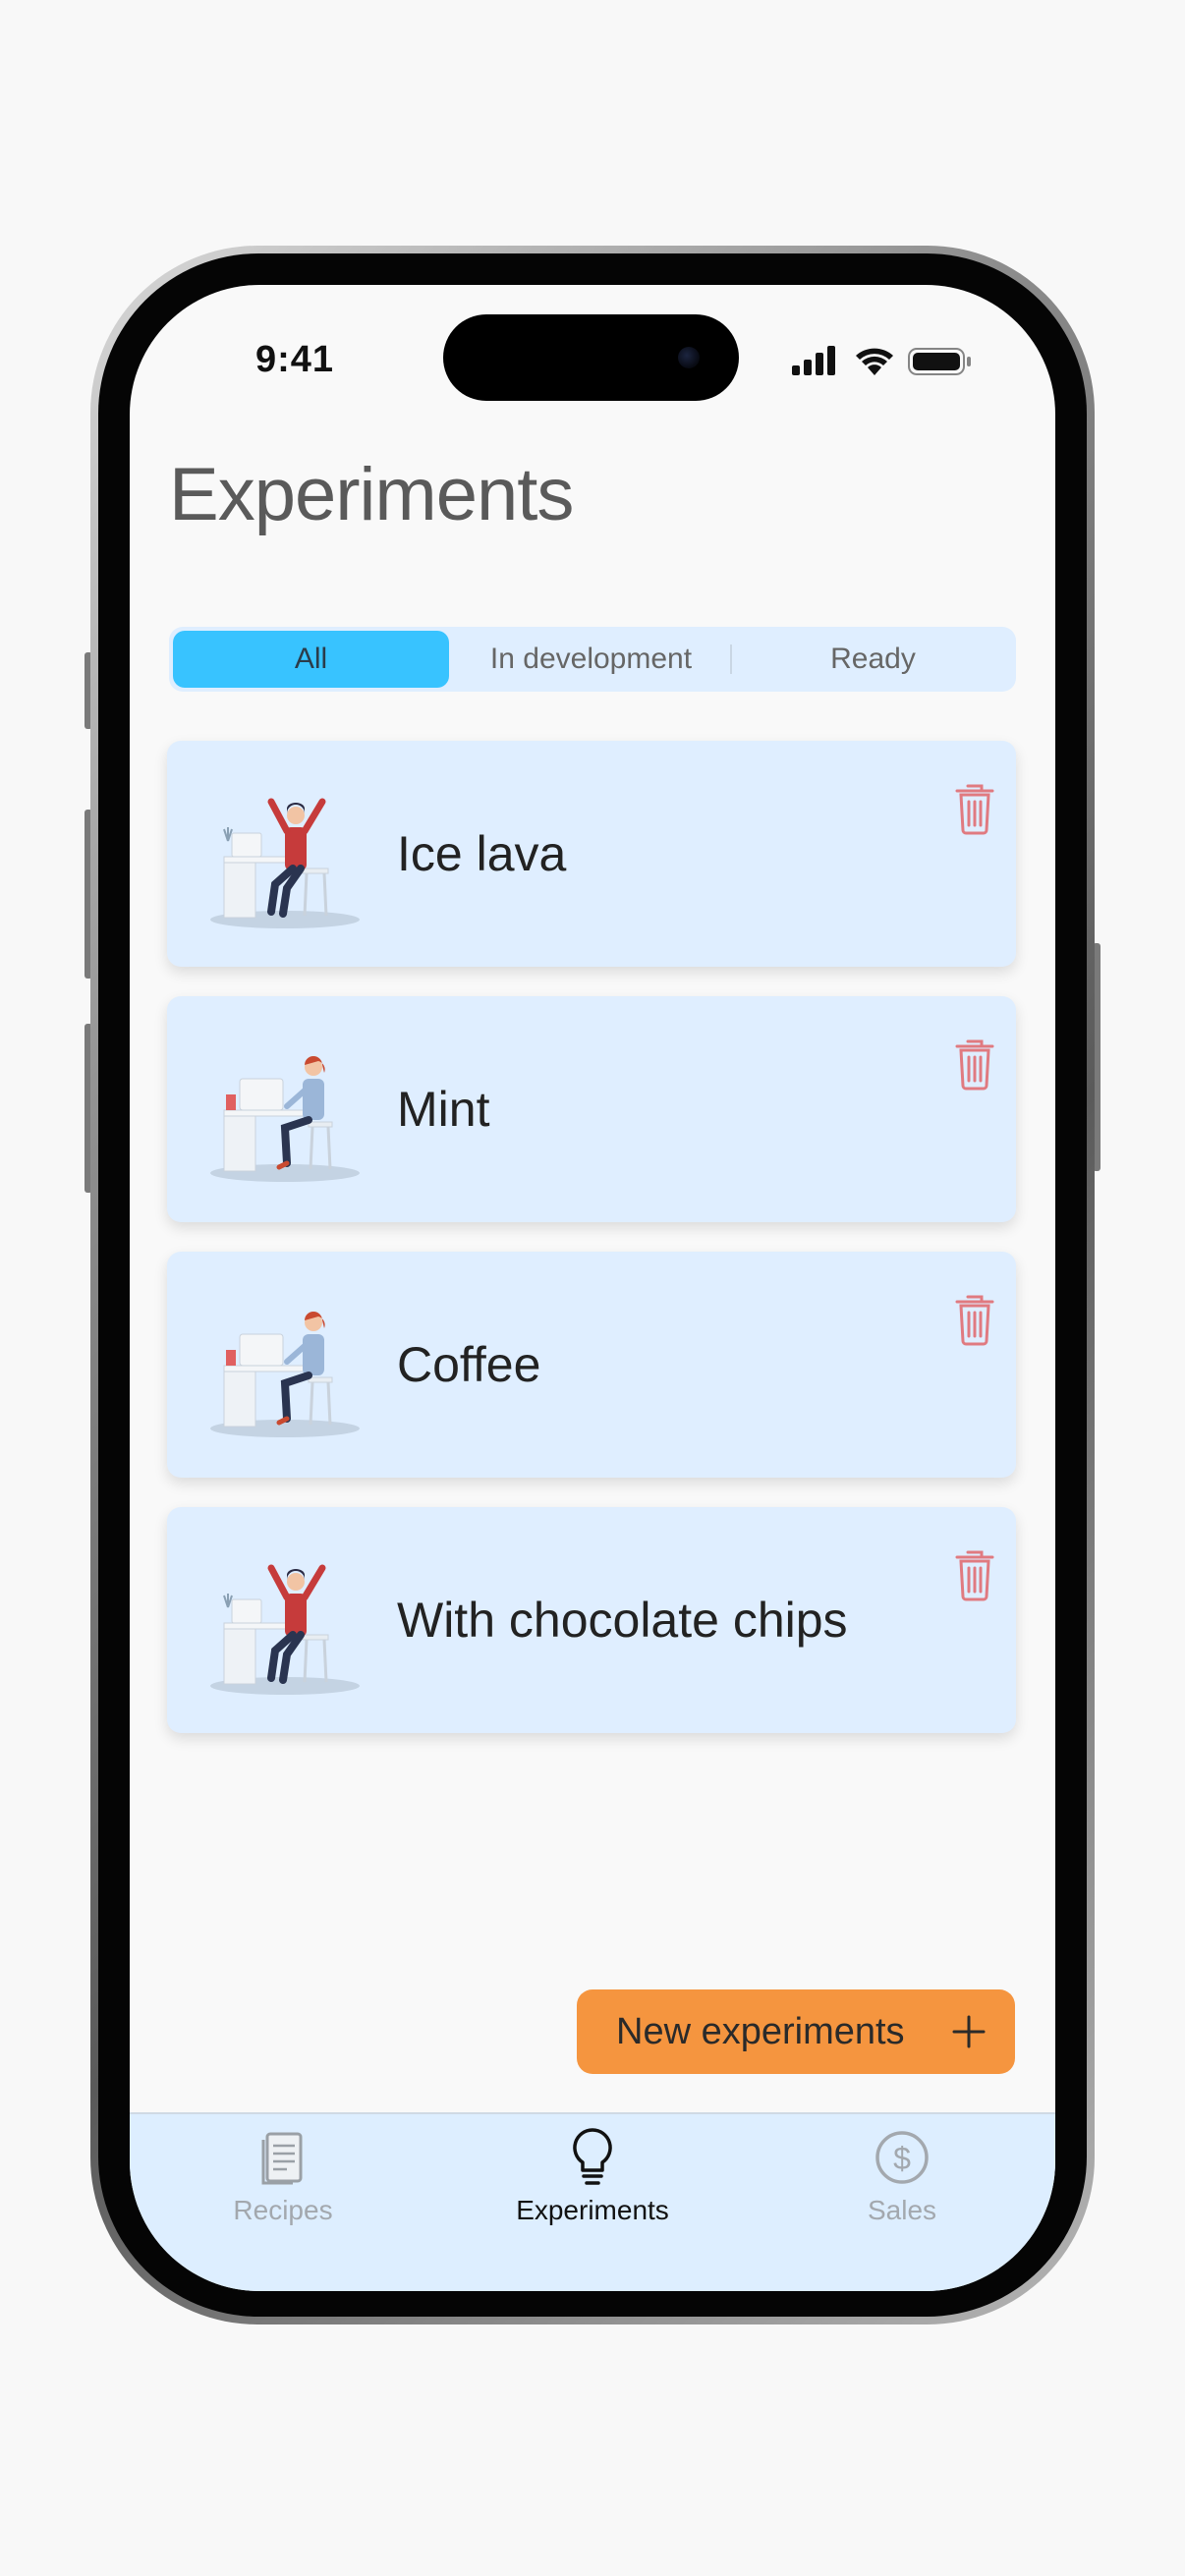 The height and width of the screenshot is (2576, 1185). Describe the element at coordinates (969, 2031) in the screenshot. I see `plus-icon` at that location.